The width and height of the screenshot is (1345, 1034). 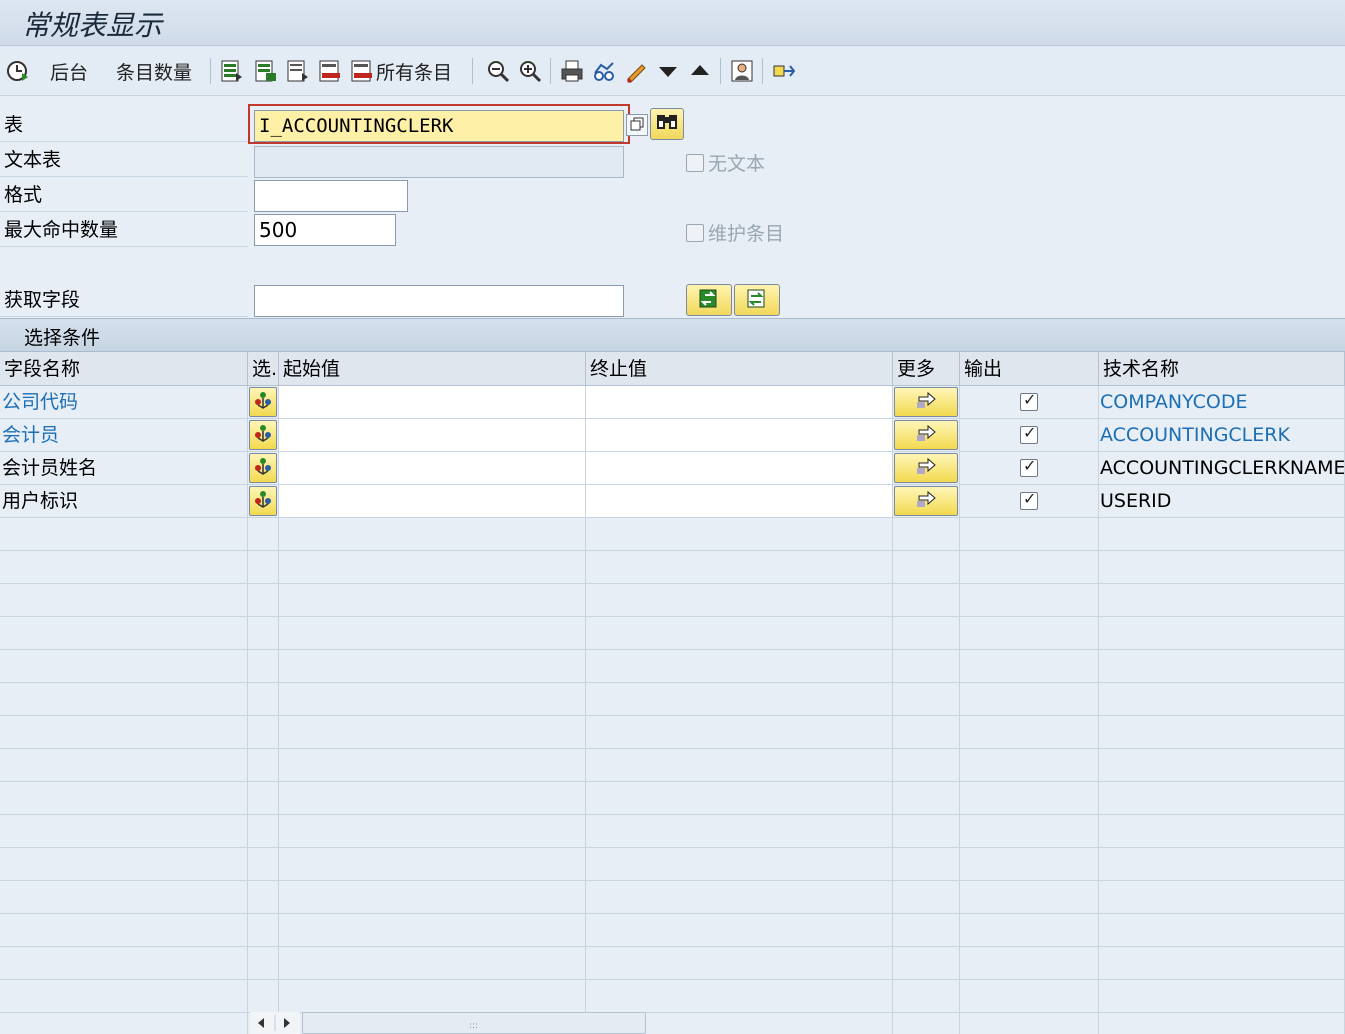 What do you see at coordinates (439, 126) in the screenshot?
I see `table-input: I_ACCOUNTINGCLERK` at bounding box center [439, 126].